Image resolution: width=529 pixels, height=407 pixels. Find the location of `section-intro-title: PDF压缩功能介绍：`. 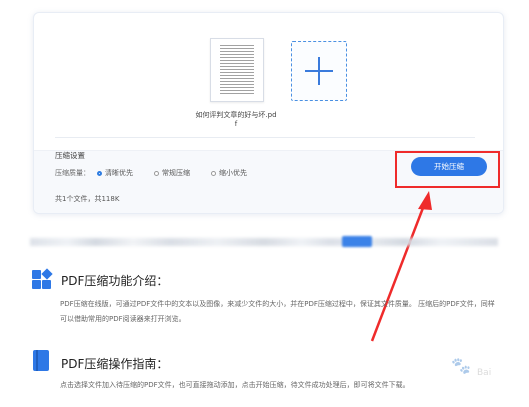

section-intro-title: PDF压缩功能介绍： is located at coordinates (115, 281).